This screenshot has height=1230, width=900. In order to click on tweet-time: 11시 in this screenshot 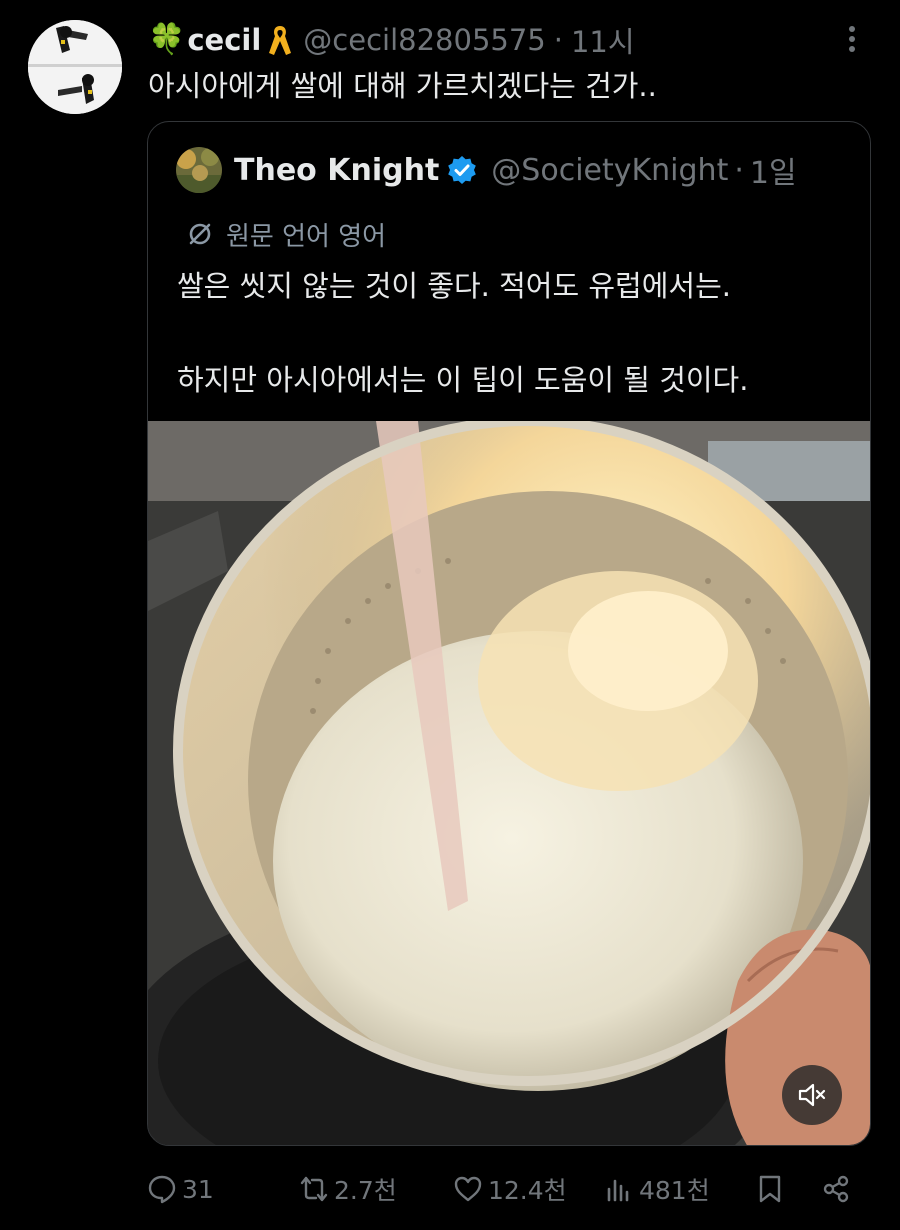, I will do `click(603, 40)`.